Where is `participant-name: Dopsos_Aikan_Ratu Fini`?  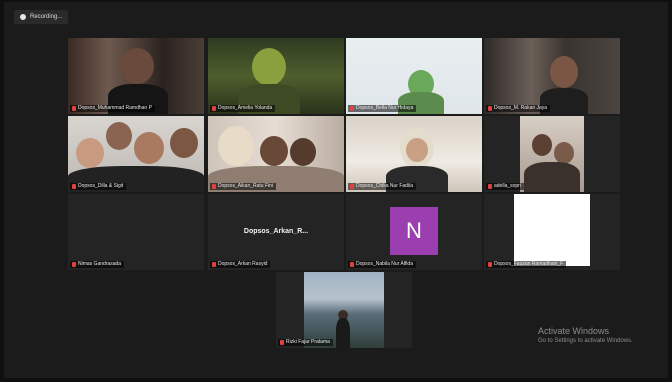
participant-name: Dopsos_Aikan_Ratu Fini is located at coordinates (246, 186).